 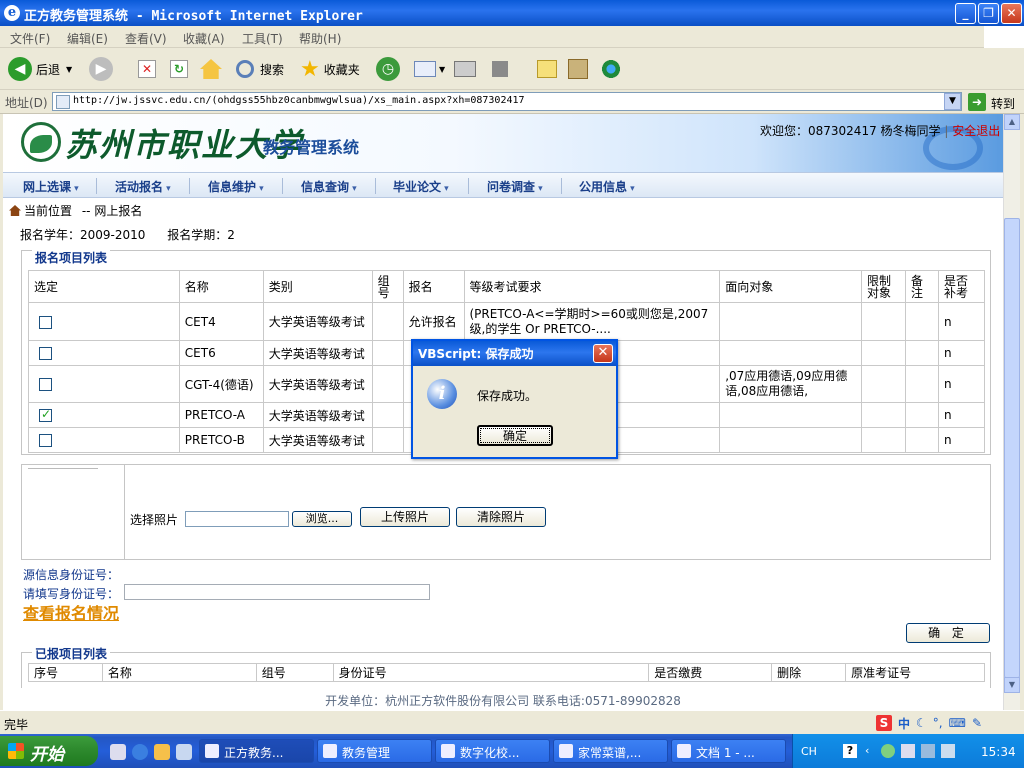 What do you see at coordinates (965, 13) in the screenshot?
I see `minimize-button: _` at bounding box center [965, 13].